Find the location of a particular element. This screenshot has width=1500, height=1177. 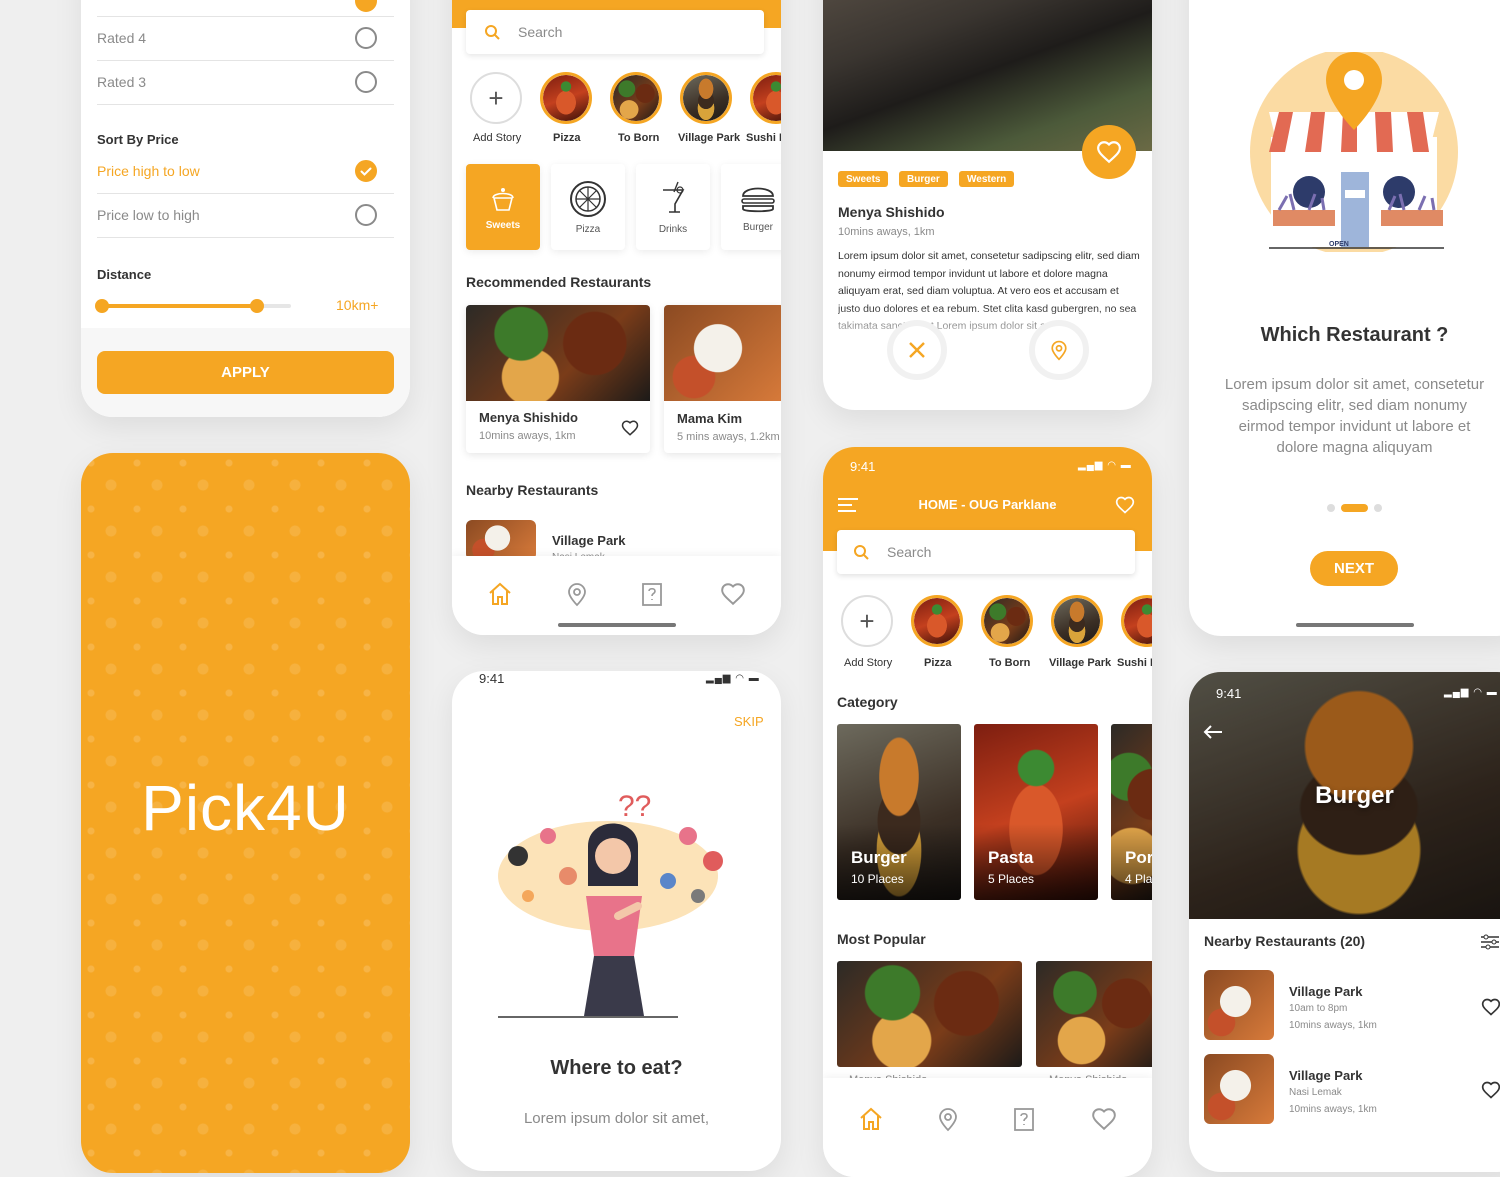

category-drinks: Drinks is located at coordinates (673, 207).